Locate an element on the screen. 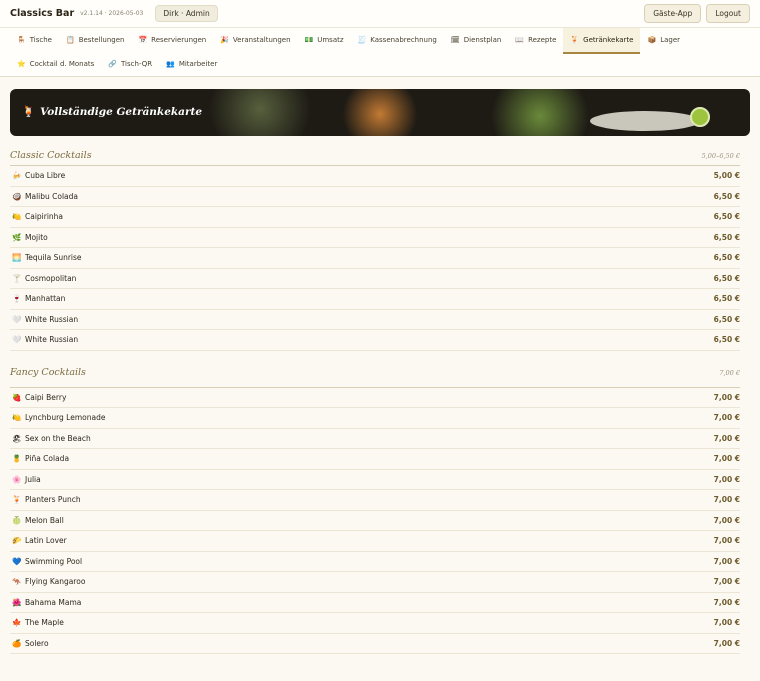  drink-row: 🥥 Malibu Colada 6,50 € is located at coordinates (375, 197).